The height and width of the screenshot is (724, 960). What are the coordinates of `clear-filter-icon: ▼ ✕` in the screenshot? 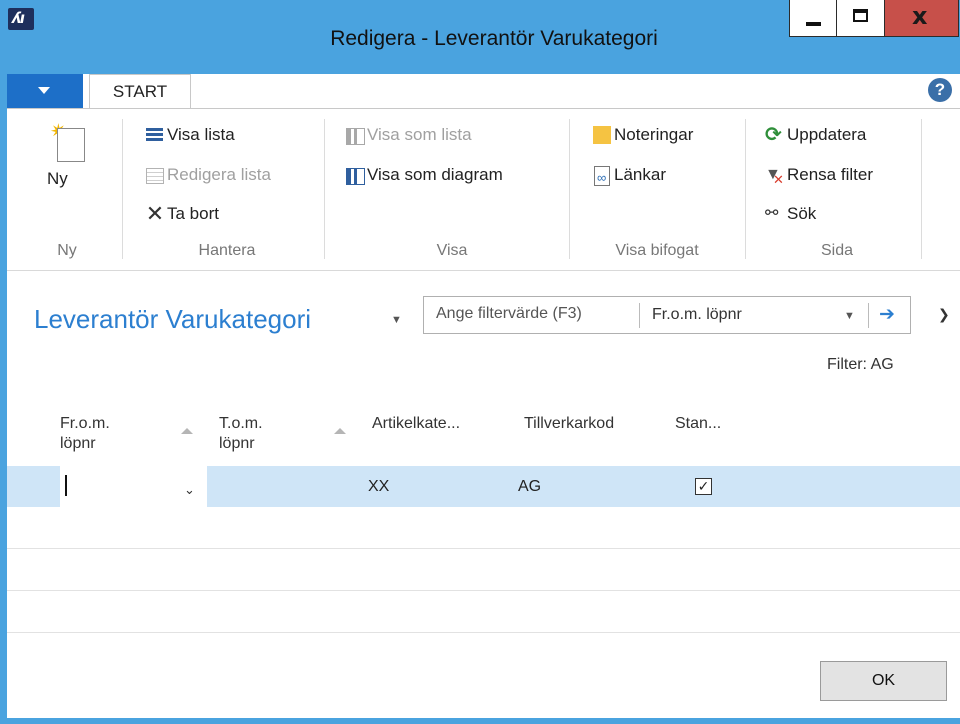 It's located at (774, 176).